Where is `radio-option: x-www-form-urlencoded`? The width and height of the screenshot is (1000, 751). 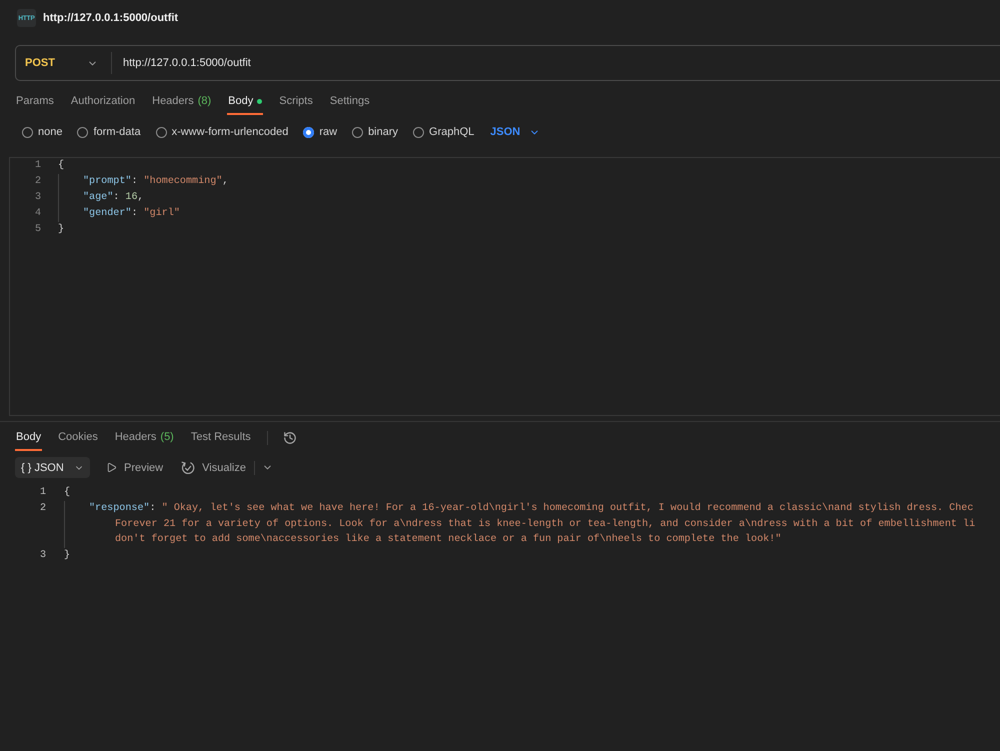 radio-option: x-www-form-urlencoded is located at coordinates (222, 132).